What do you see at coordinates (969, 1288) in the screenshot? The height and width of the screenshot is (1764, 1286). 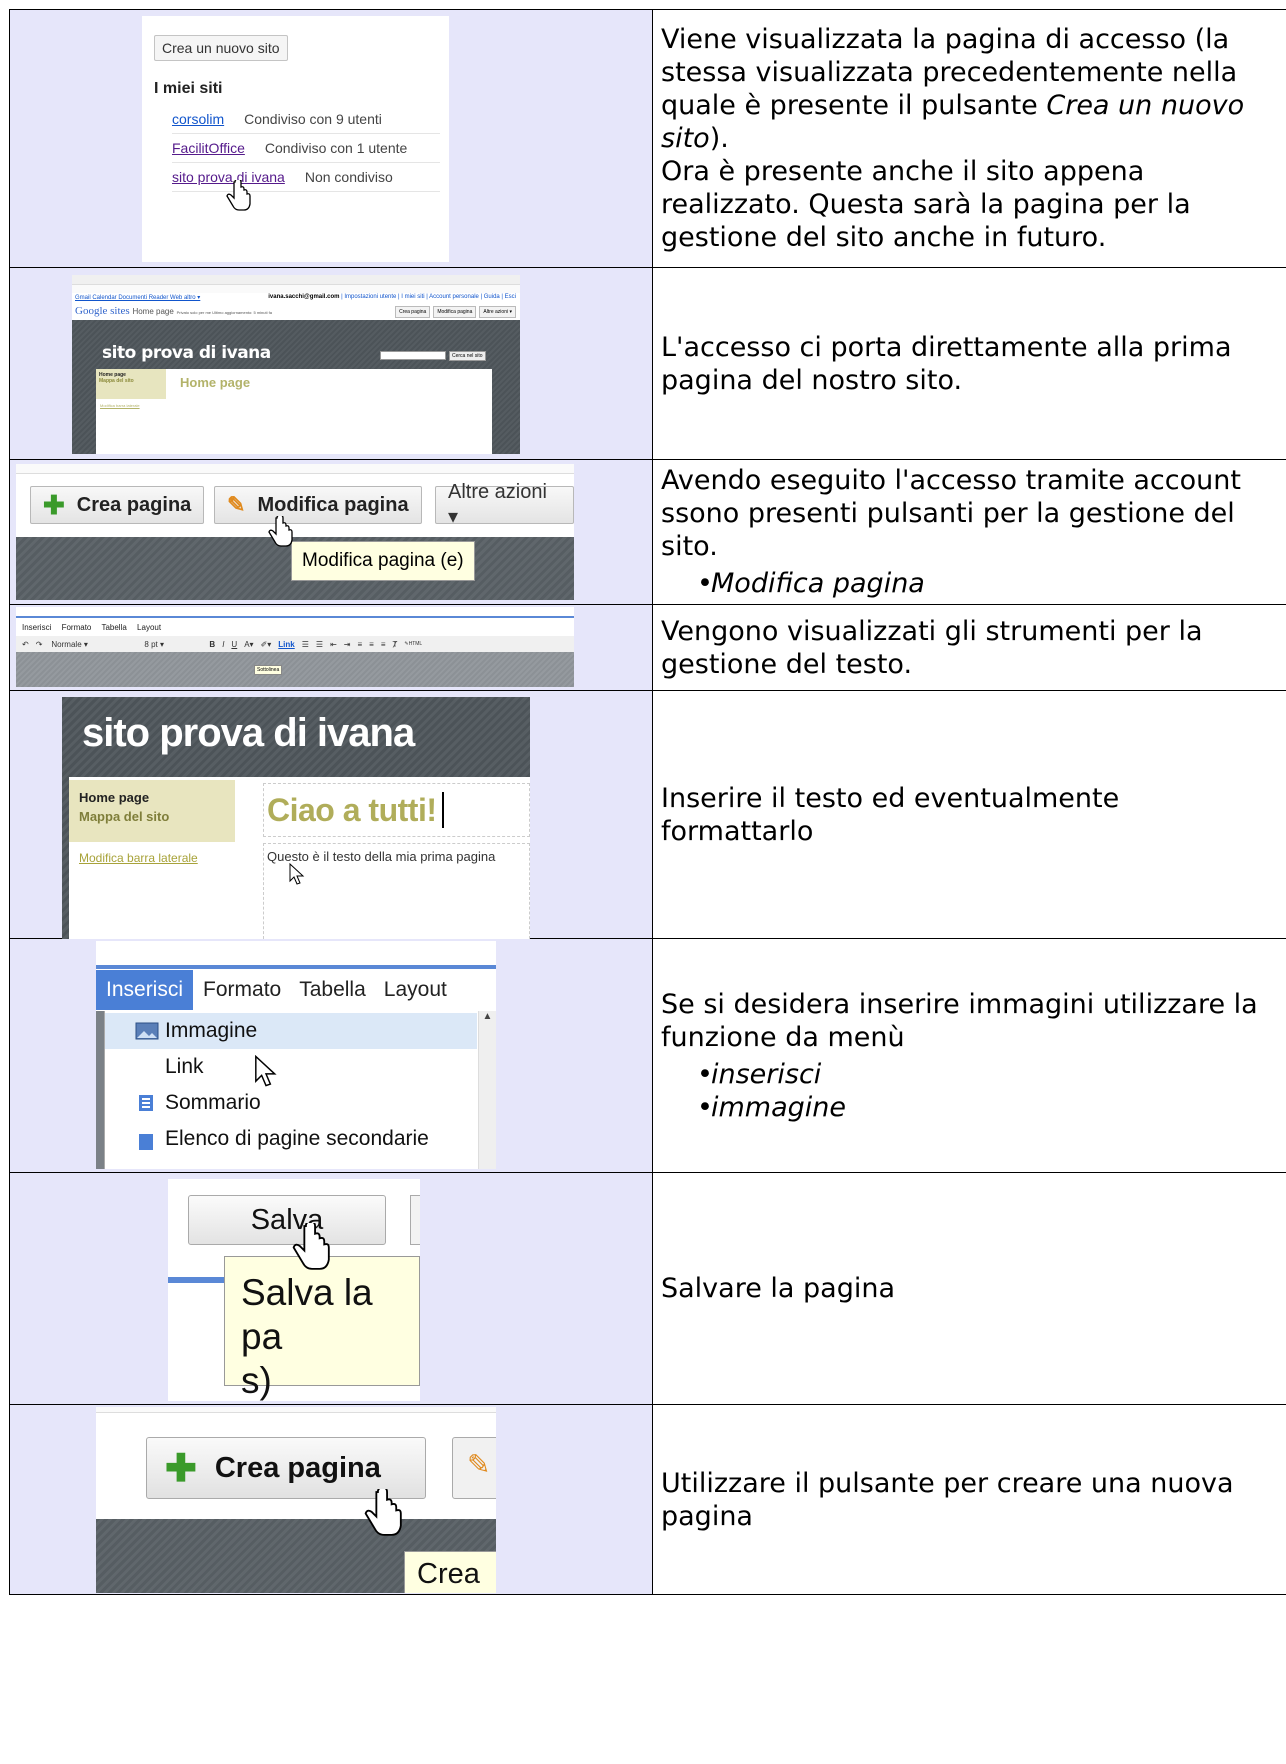 I see `description-cell: Salvare la pagina` at bounding box center [969, 1288].